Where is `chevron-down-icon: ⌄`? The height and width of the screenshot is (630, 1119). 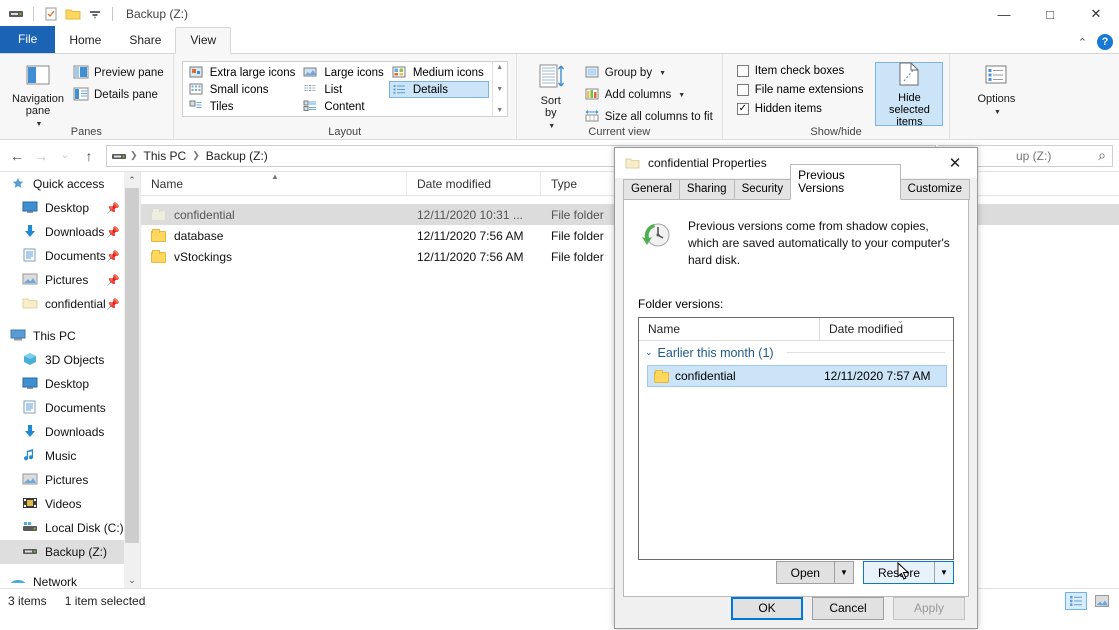 chevron-down-icon: ⌄ is located at coordinates (649, 352).